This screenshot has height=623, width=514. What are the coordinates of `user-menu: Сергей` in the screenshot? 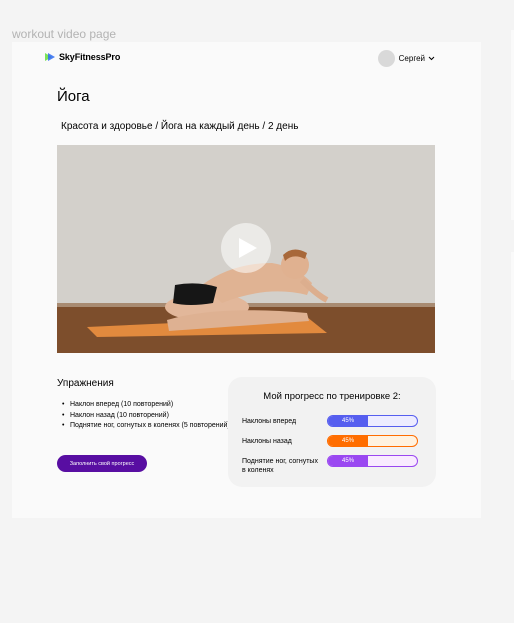 It's located at (406, 58).